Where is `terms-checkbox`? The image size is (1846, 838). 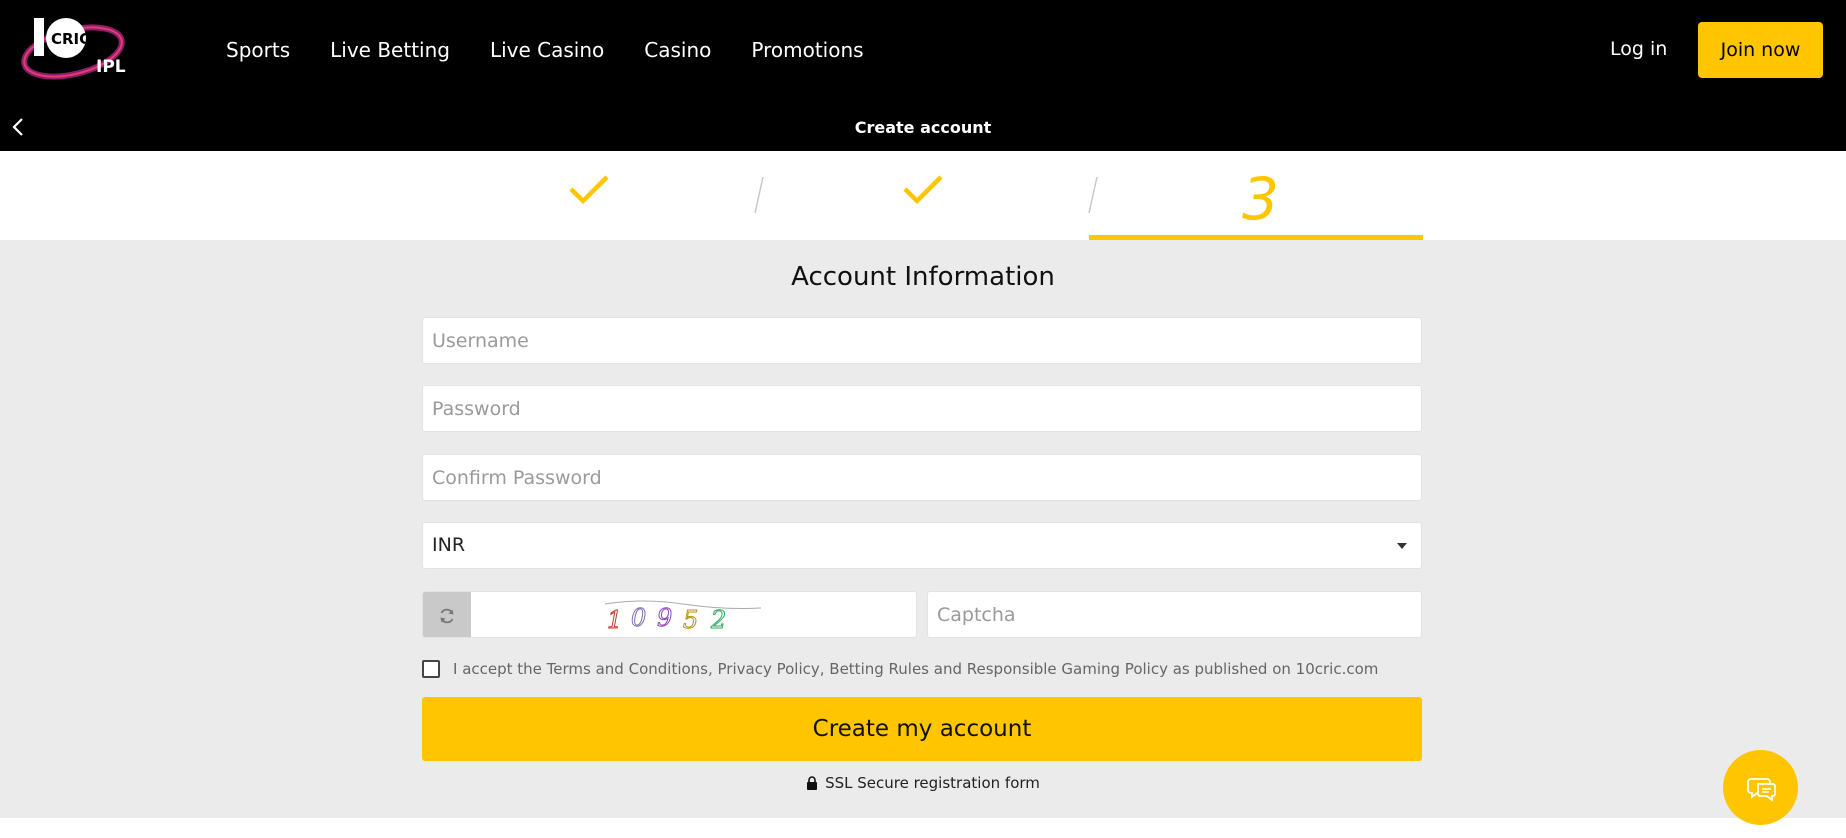 terms-checkbox is located at coordinates (431, 669).